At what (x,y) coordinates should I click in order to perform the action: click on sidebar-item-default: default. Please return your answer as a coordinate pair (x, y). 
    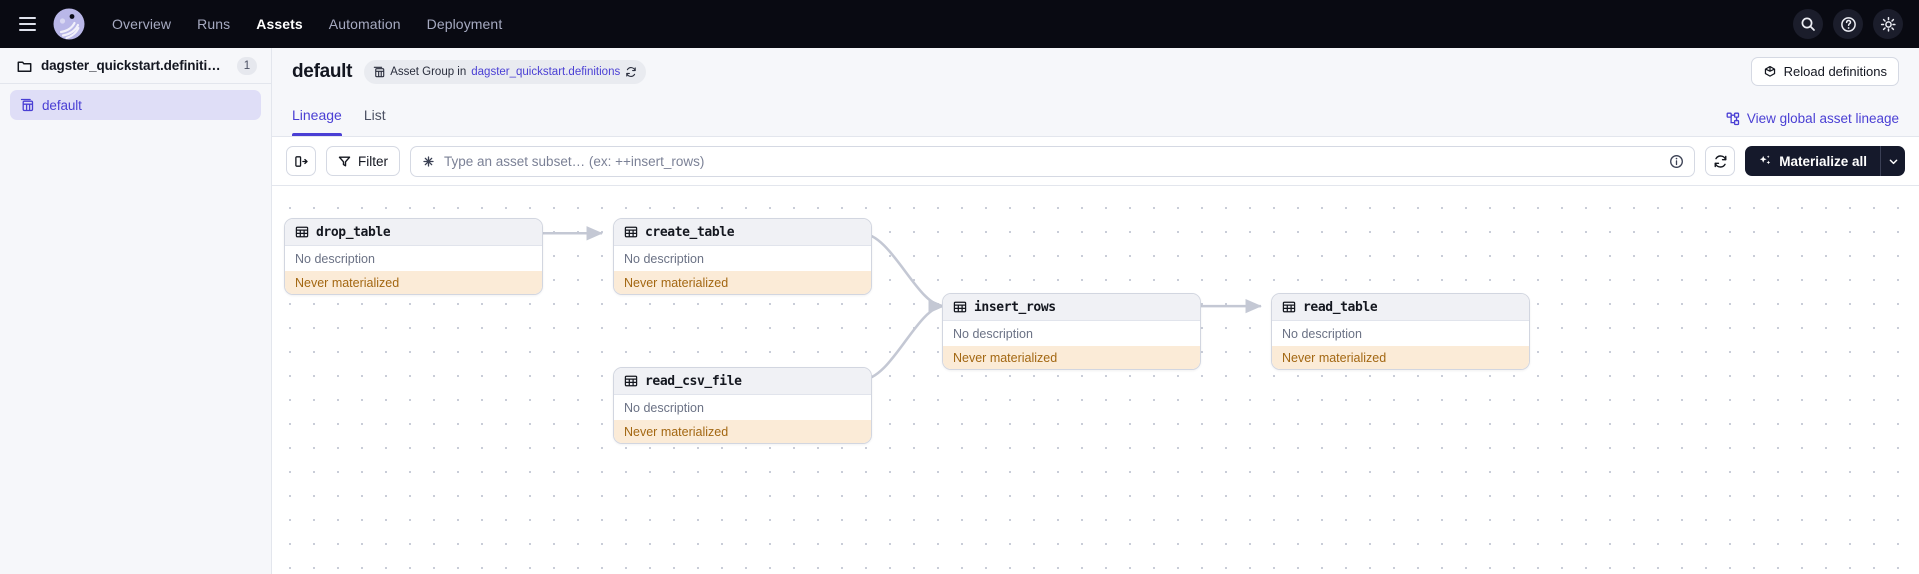
    Looking at the image, I should click on (135, 105).